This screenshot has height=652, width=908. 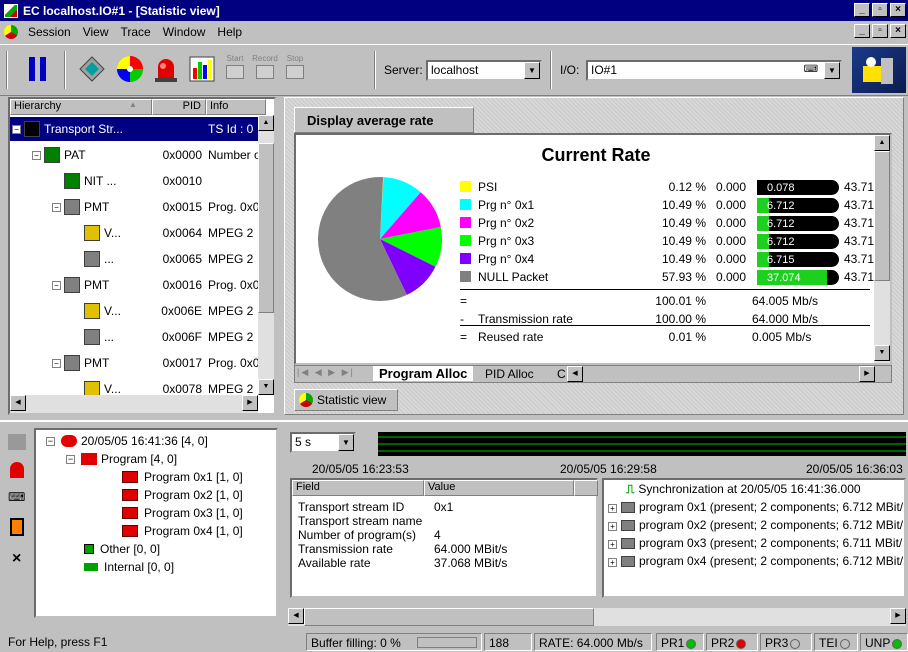 I want to click on maximize-button: ▫, so click(x=880, y=10).